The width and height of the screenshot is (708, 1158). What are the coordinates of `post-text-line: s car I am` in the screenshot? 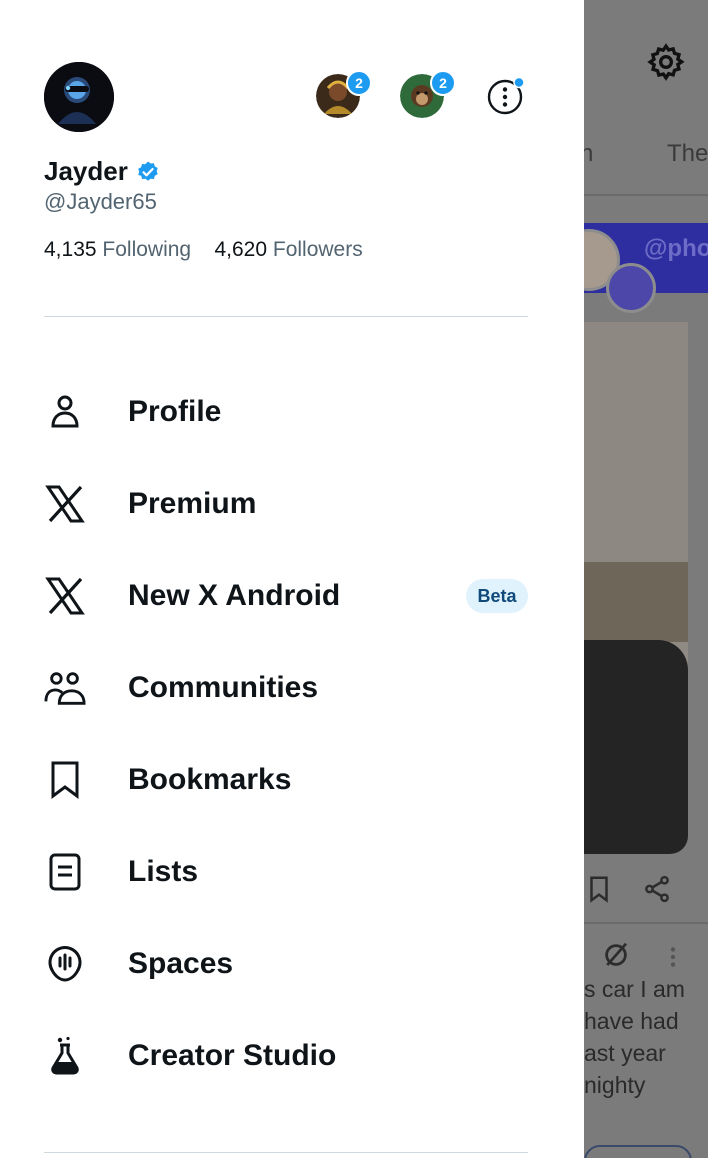 It's located at (634, 989).